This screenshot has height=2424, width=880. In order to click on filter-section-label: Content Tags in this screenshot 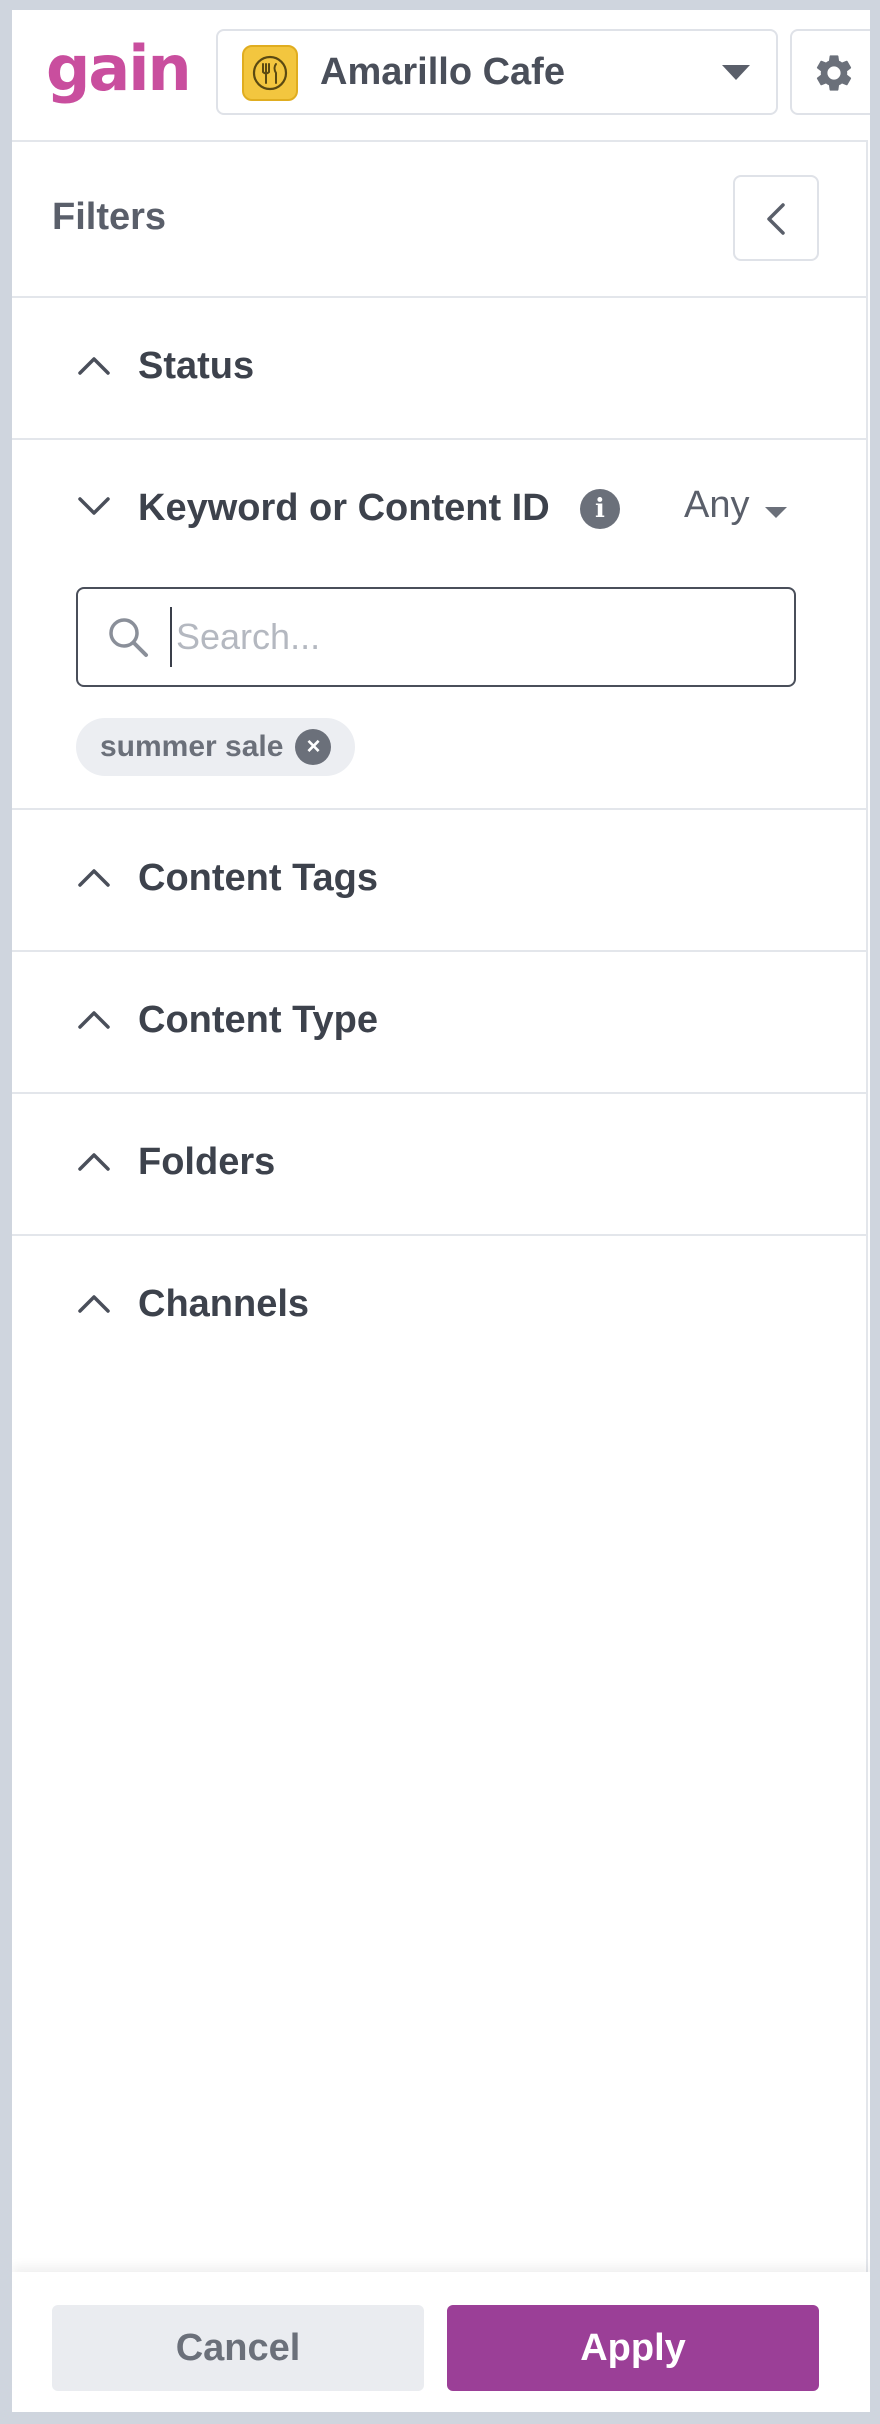, I will do `click(258, 878)`.